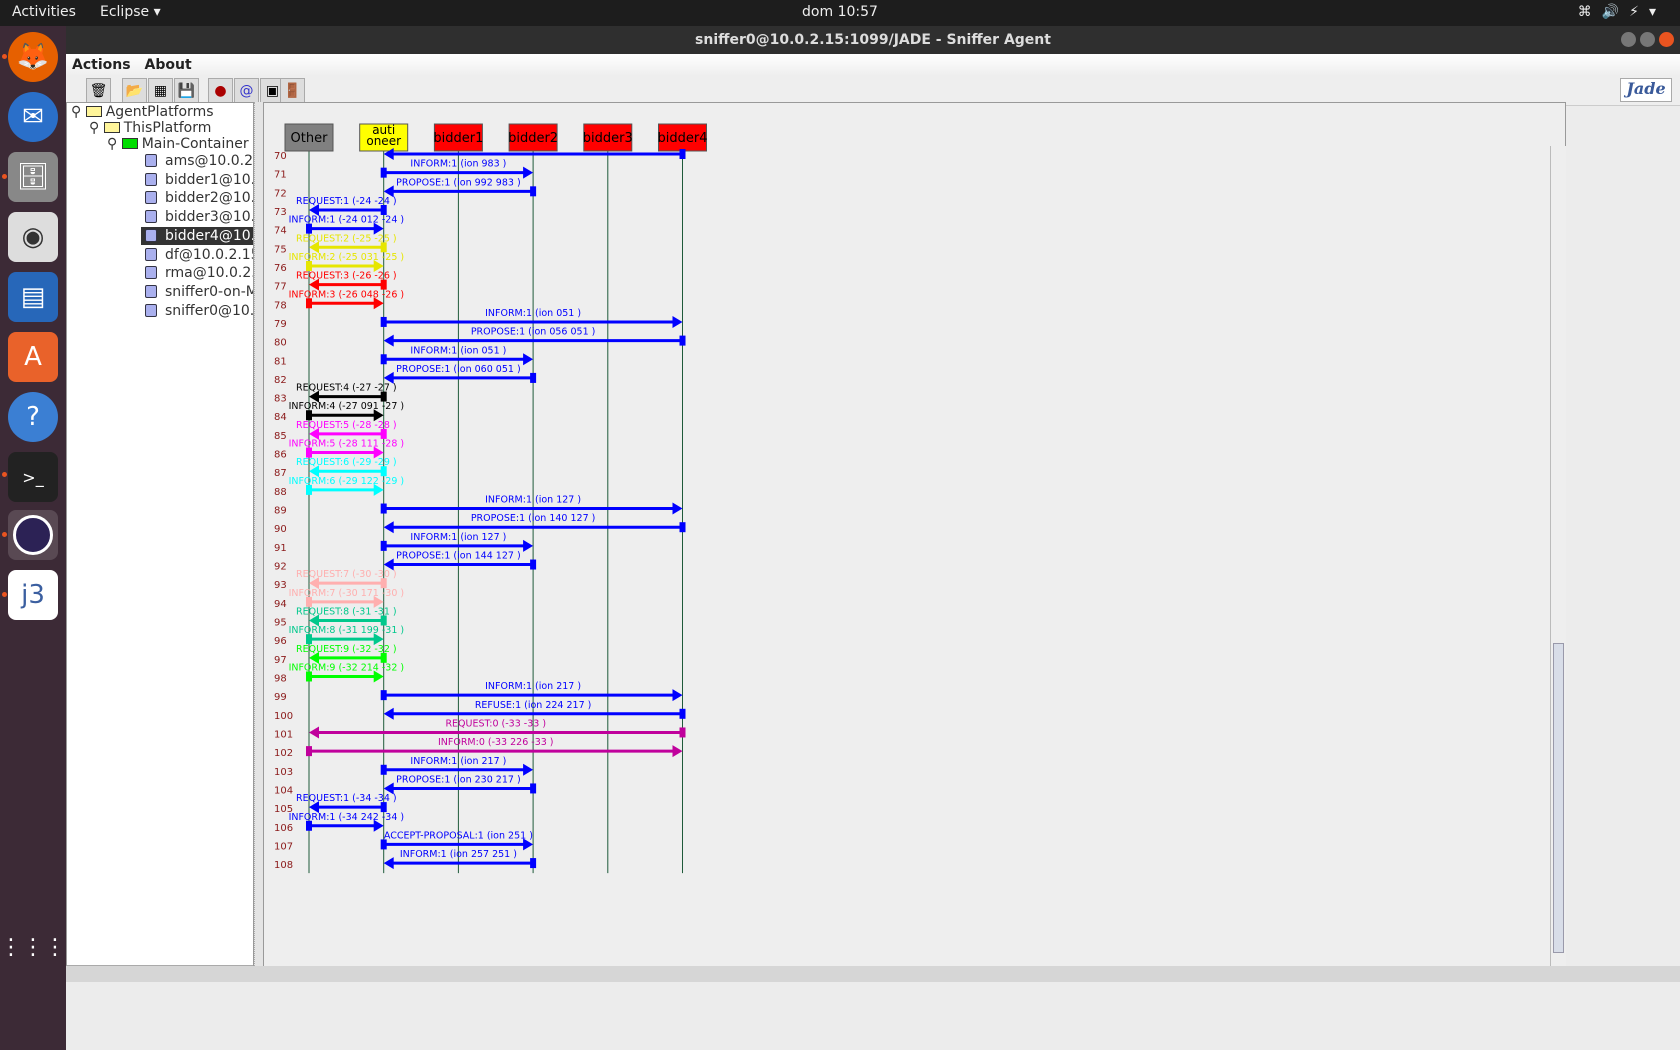  I want to click on splitter, so click(258, 542).